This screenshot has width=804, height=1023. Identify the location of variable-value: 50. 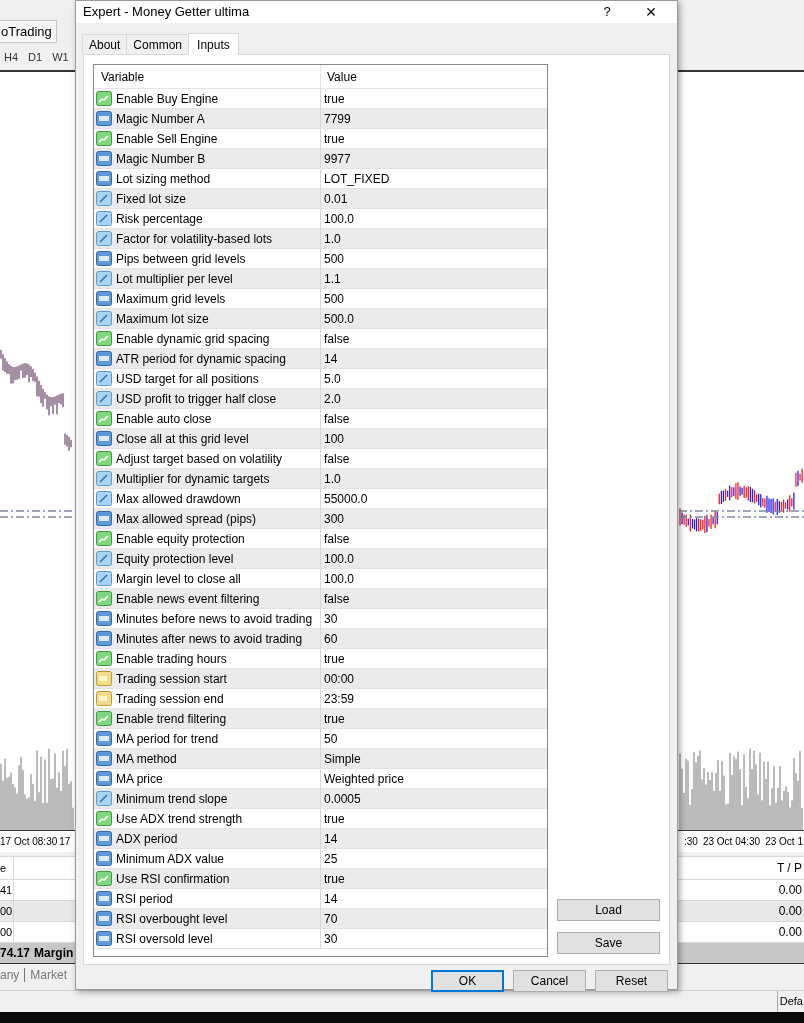
(331, 738).